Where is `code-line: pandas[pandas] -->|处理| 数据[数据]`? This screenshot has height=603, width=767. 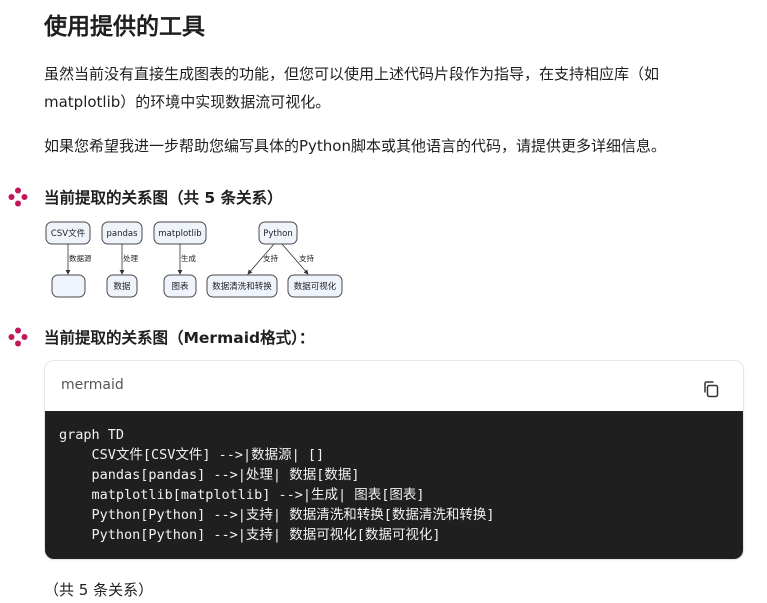
code-line: pandas[pandas] -->|处理| 数据[数据] is located at coordinates (209, 475).